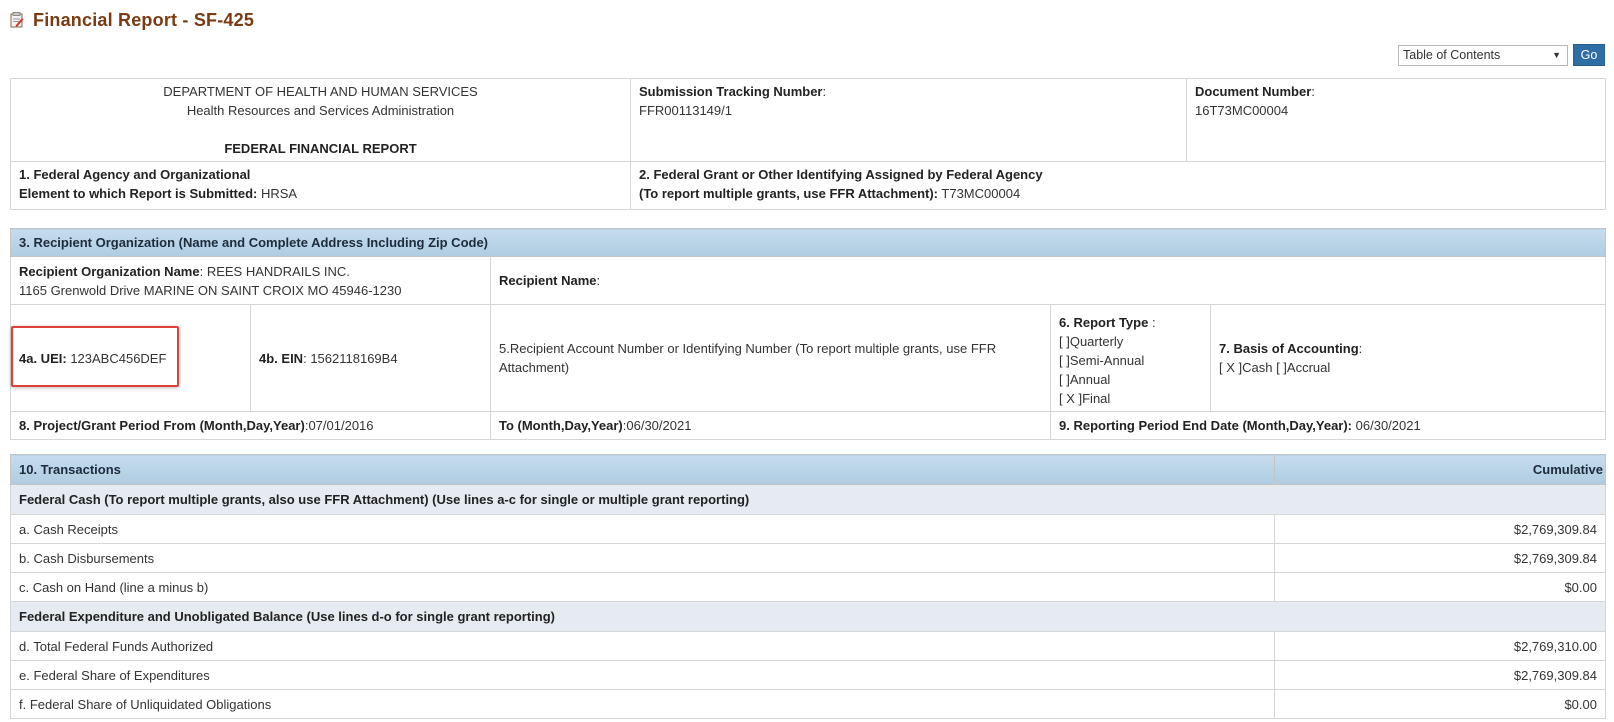 The height and width of the screenshot is (722, 1614). What do you see at coordinates (1556, 55) in the screenshot?
I see `chevron-down-icon: ▼` at bounding box center [1556, 55].